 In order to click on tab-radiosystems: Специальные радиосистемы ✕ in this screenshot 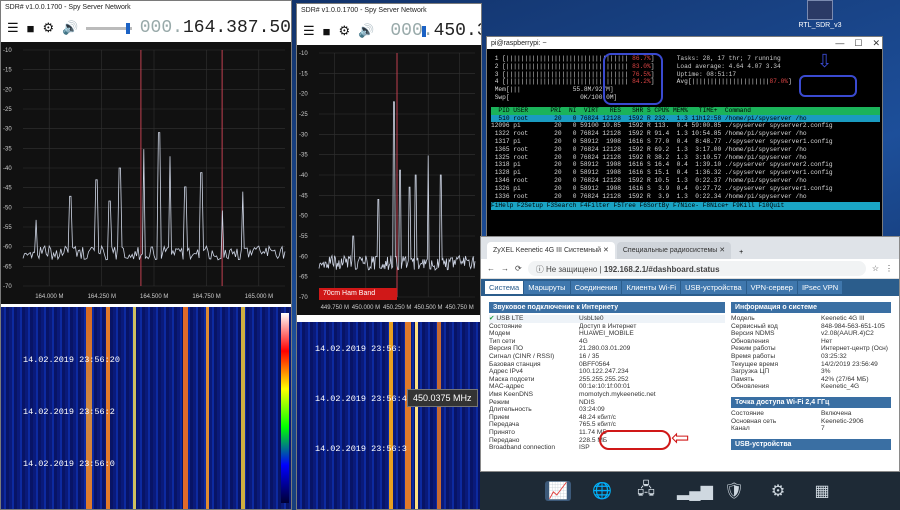, I will do `click(674, 250)`.